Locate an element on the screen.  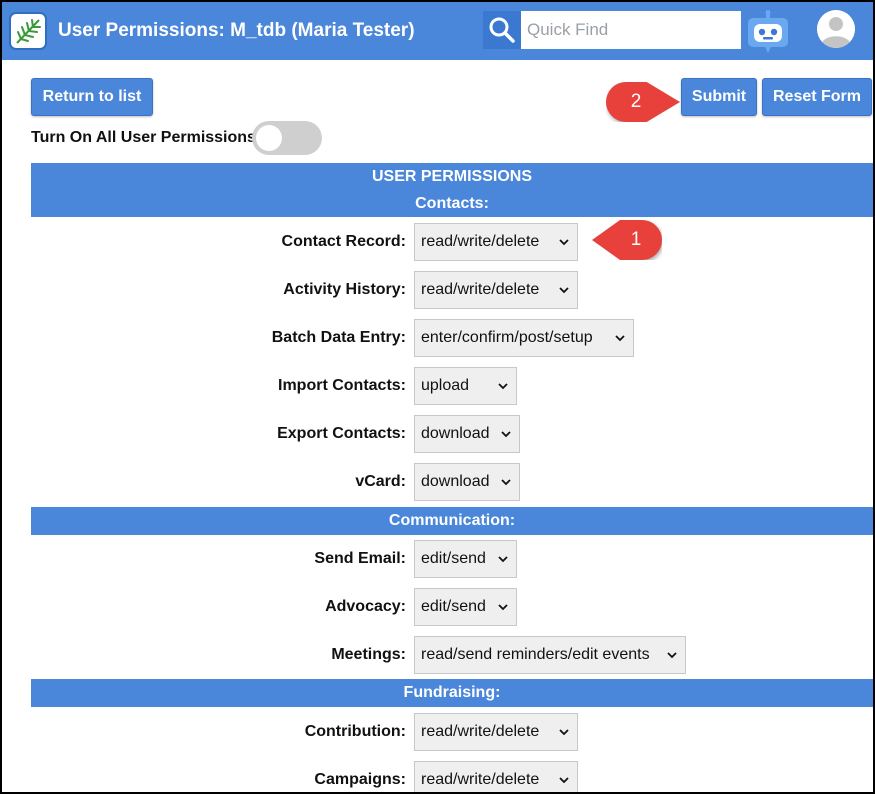
callout-number: 2 is located at coordinates (636, 101).